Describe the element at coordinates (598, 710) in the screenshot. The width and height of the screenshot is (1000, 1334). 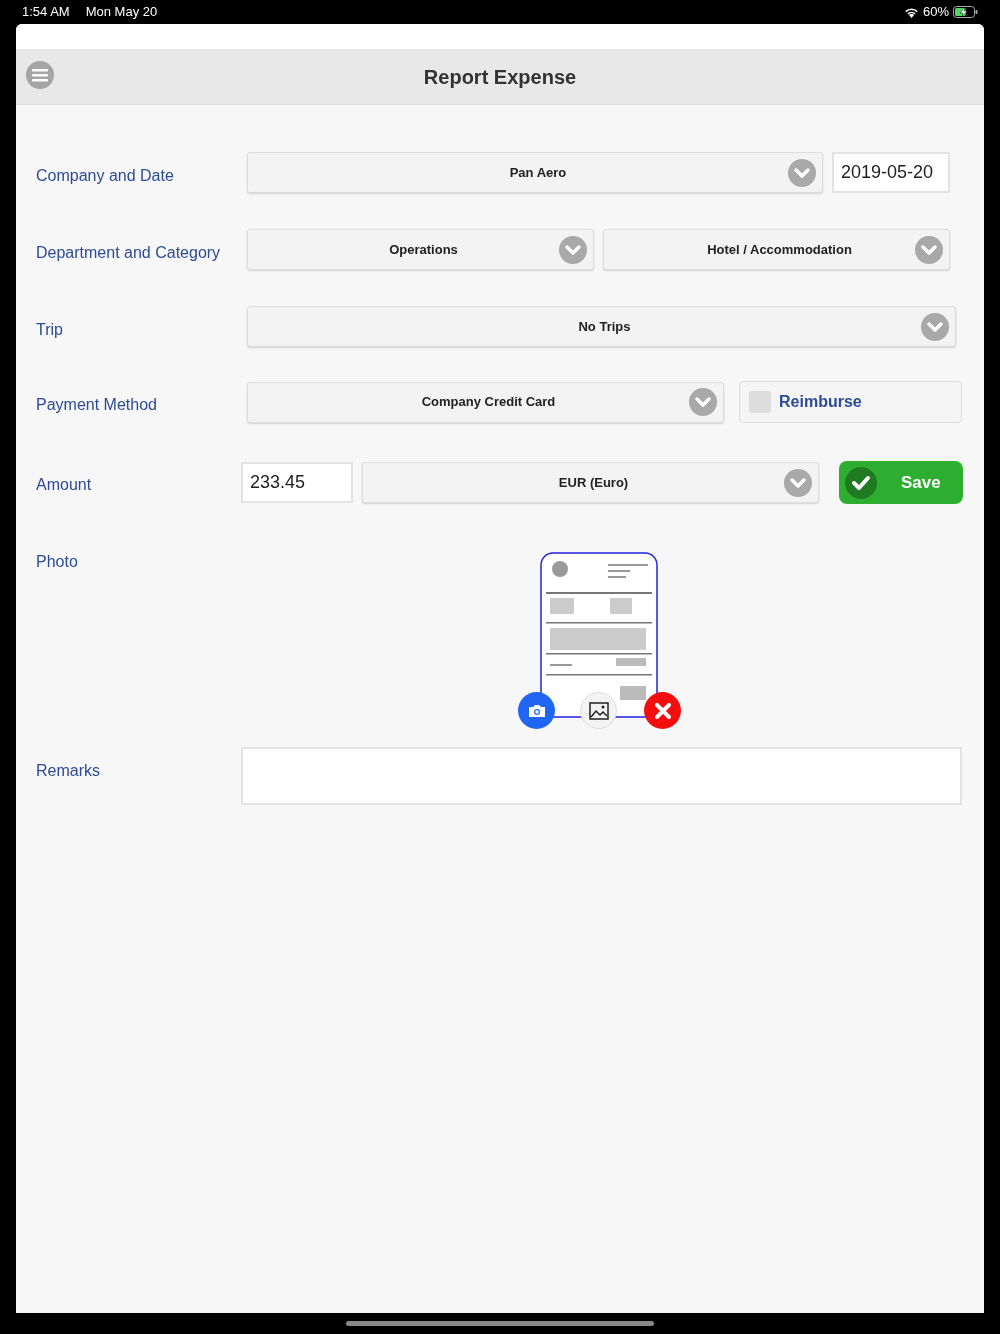
I see `image-icon` at that location.